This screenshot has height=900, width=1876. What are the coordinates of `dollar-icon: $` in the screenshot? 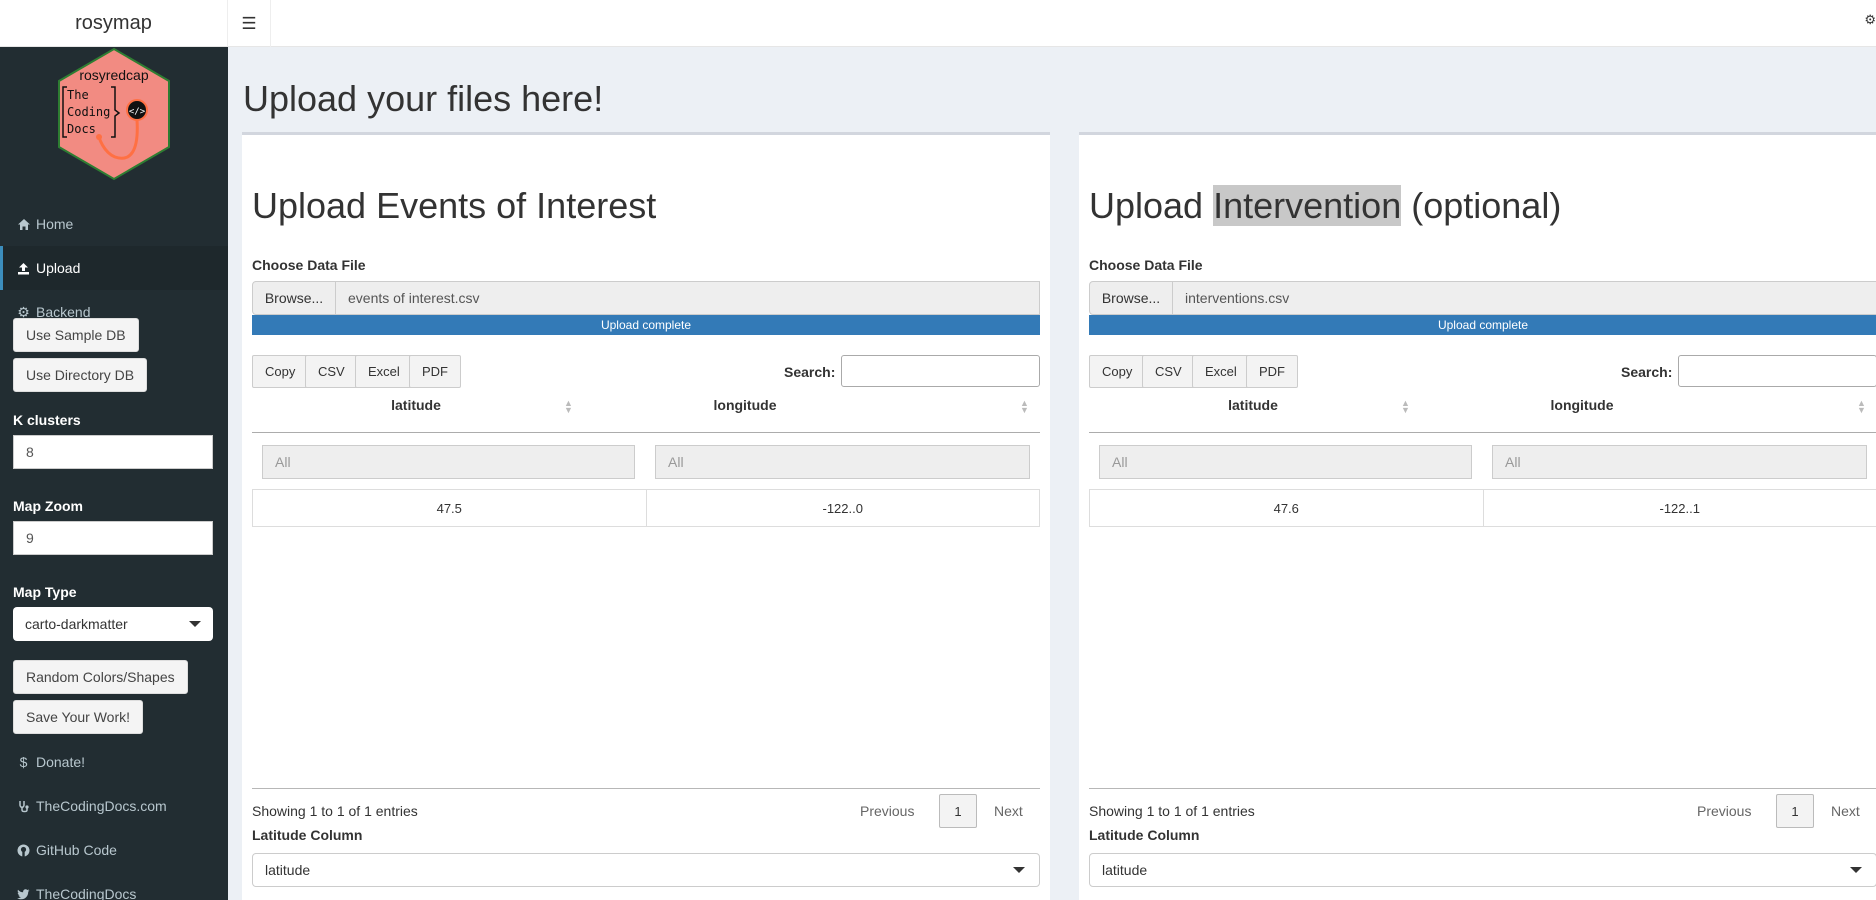 It's located at (23, 762).